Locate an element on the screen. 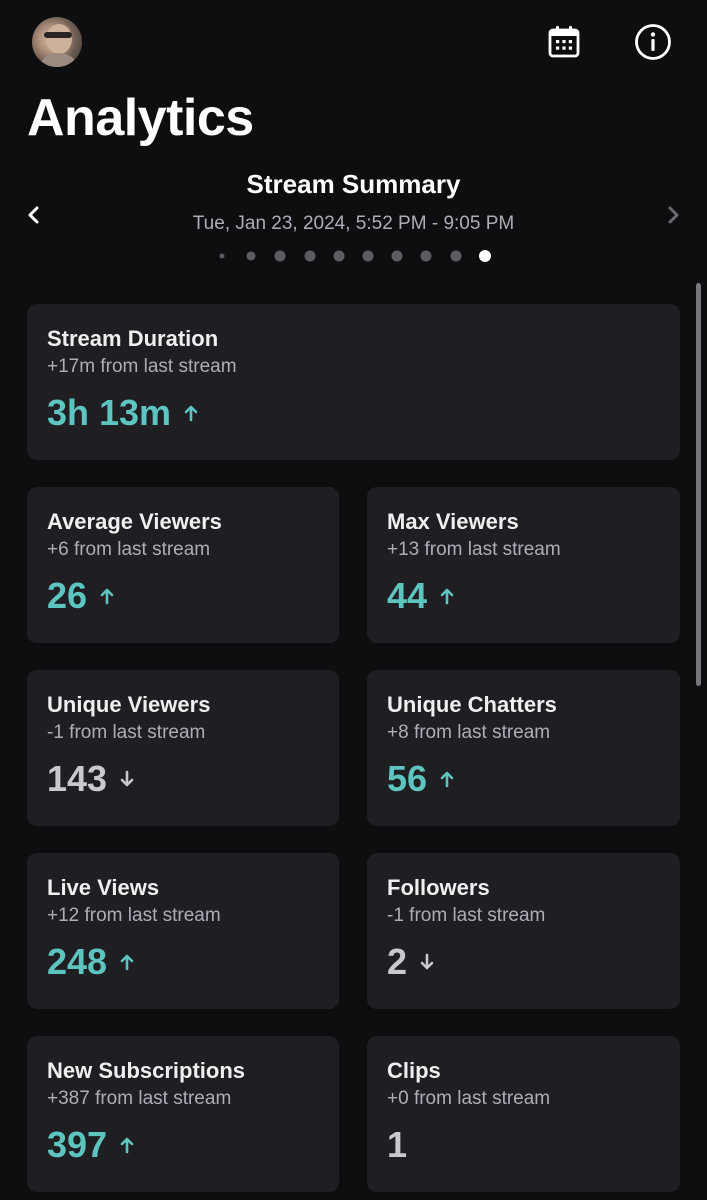 The width and height of the screenshot is (707, 1200). user-avatar is located at coordinates (57, 42).